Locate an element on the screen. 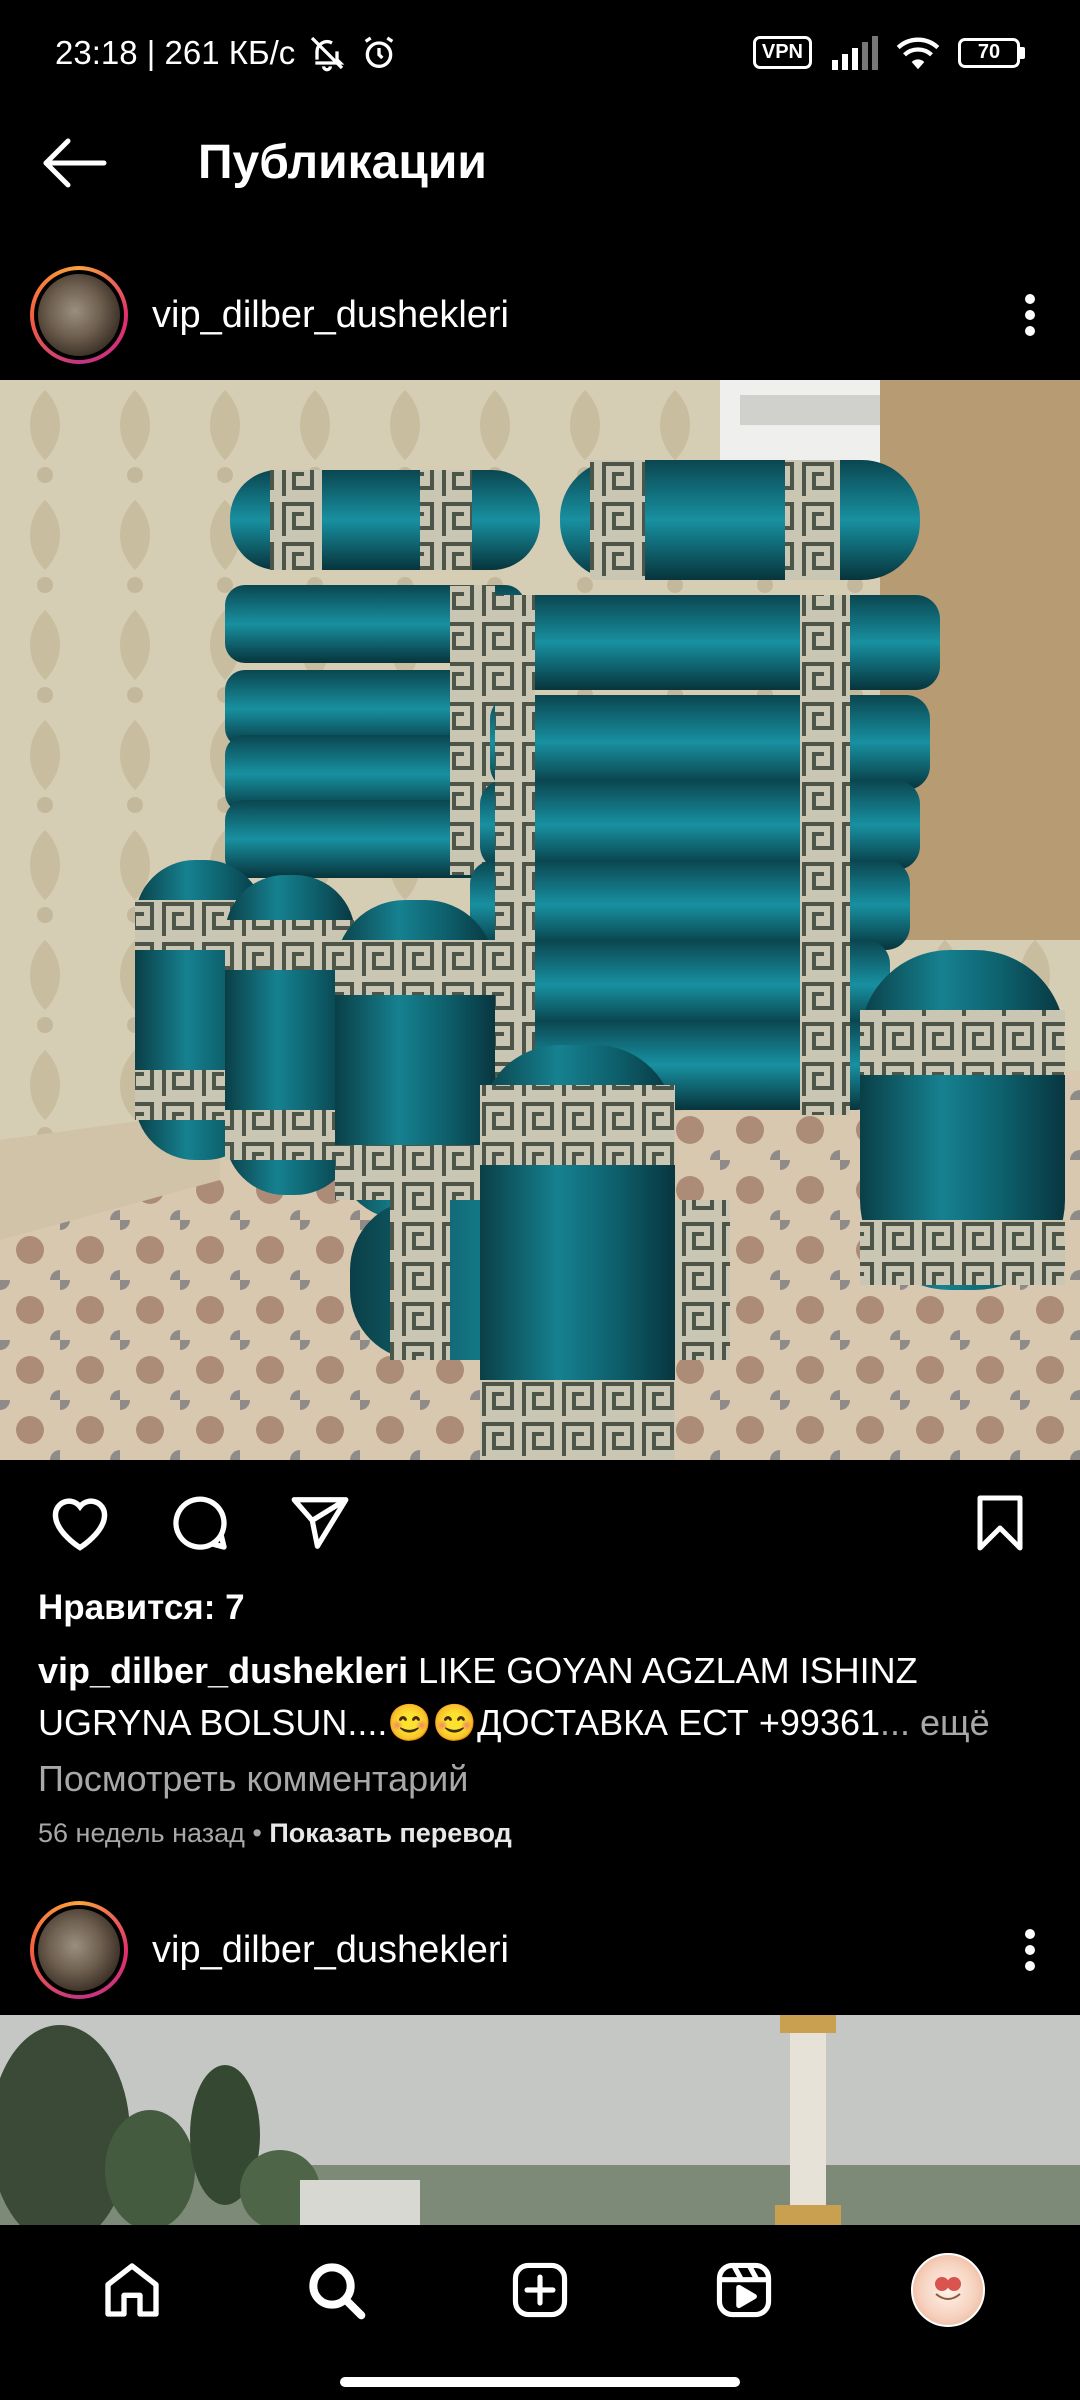  reels-icon is located at coordinates (744, 2290).